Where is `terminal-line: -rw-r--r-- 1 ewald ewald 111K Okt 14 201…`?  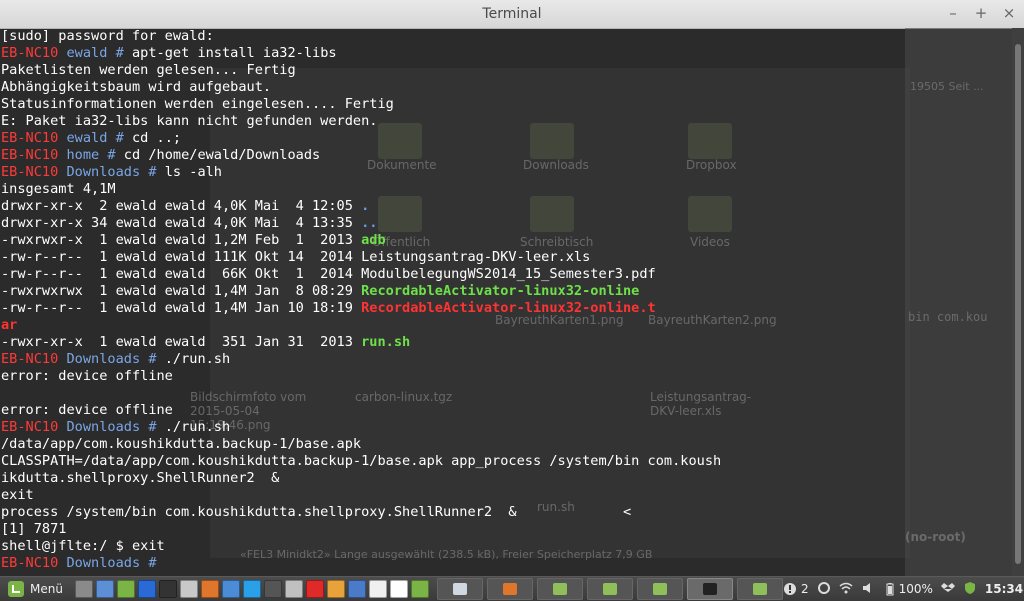 terminal-line: -rw-r--r-- 1 ewald ewald 111K Okt 14 201… is located at coordinates (501, 257).